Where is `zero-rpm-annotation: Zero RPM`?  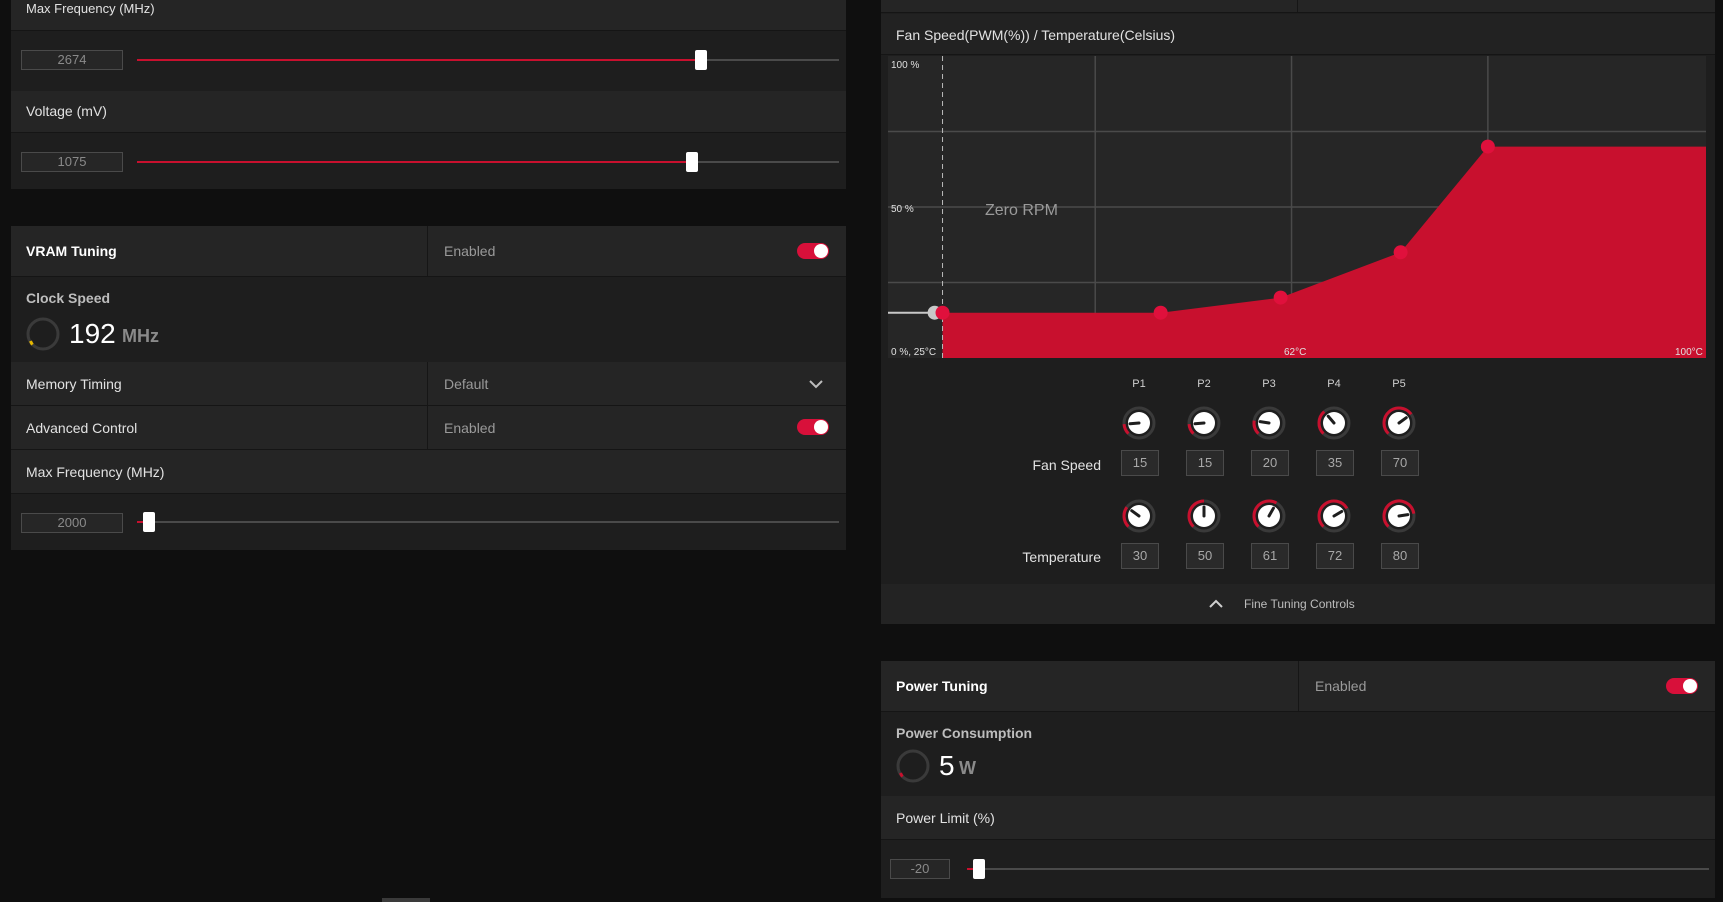
zero-rpm-annotation: Zero RPM is located at coordinates (1021, 210).